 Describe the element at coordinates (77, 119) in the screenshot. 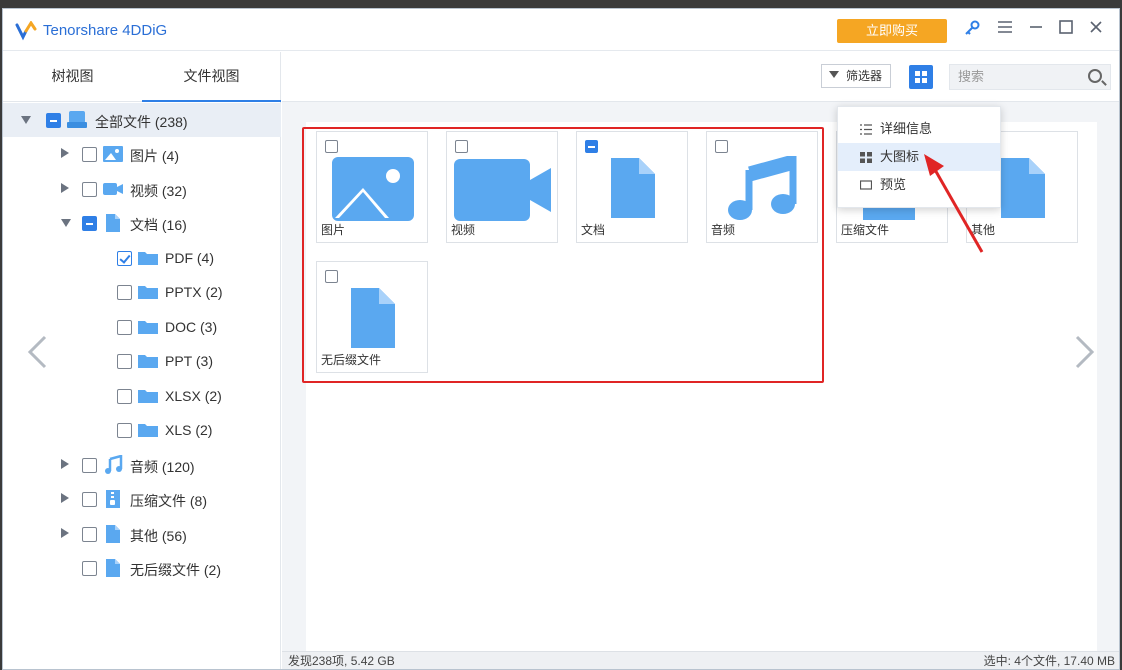

I see `drive-icon` at that location.